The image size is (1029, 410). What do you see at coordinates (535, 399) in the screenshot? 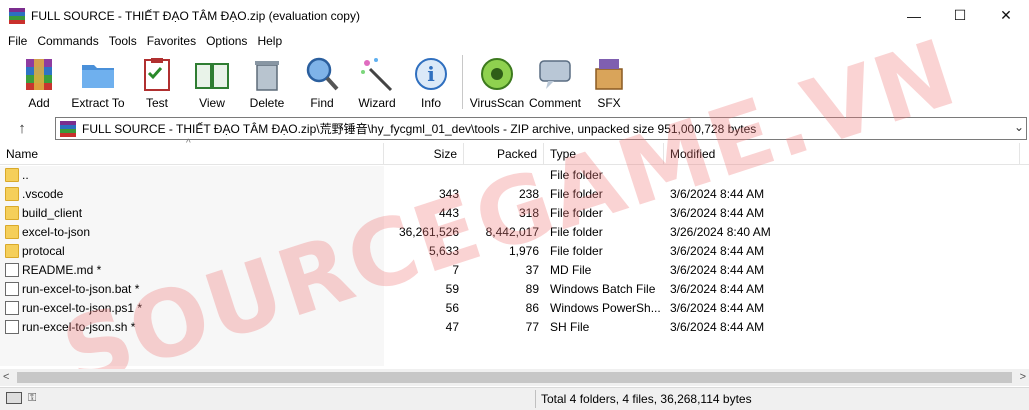
I see `status-separator` at bounding box center [535, 399].